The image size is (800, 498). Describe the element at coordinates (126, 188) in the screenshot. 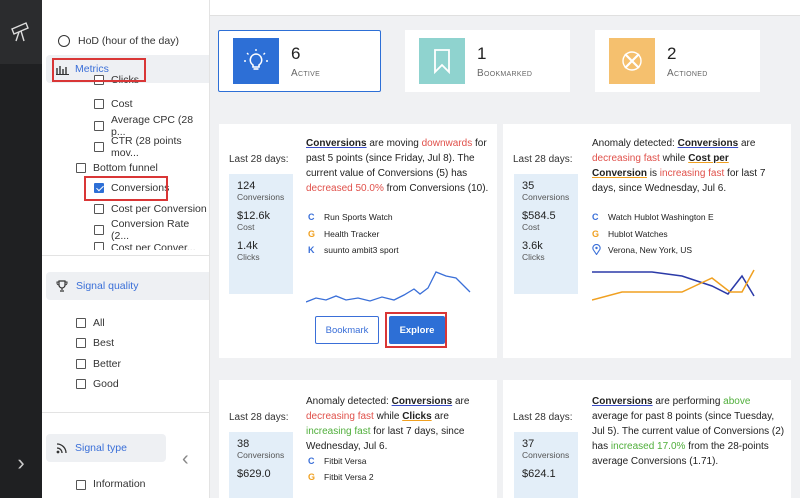

I see `highlight-conversions` at that location.